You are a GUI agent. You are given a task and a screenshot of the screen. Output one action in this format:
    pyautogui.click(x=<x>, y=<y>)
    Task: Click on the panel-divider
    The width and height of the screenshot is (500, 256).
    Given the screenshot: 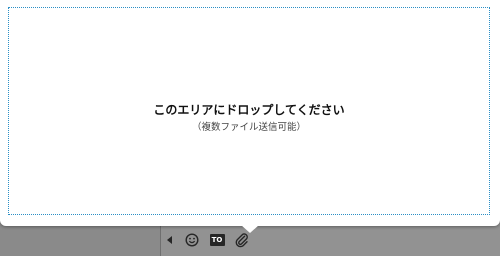 What is the action you would take?
    pyautogui.click(x=160, y=241)
    